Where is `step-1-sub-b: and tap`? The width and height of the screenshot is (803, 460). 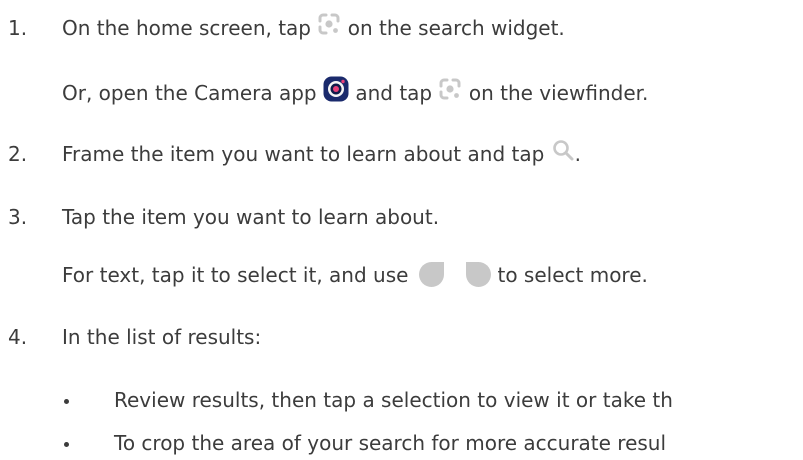
step-1-sub-b: and tap is located at coordinates (394, 93).